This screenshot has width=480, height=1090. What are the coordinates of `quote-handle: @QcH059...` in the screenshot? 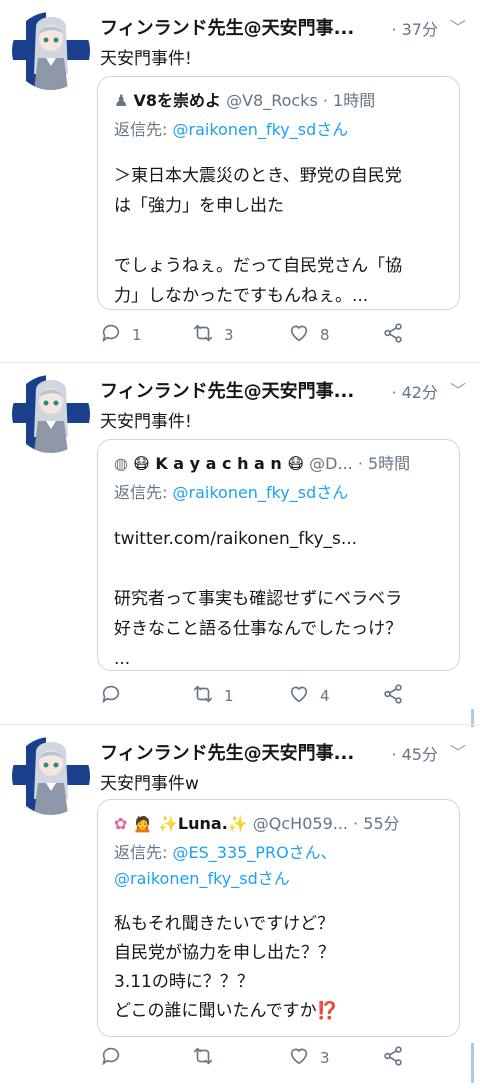 It's located at (300, 823).